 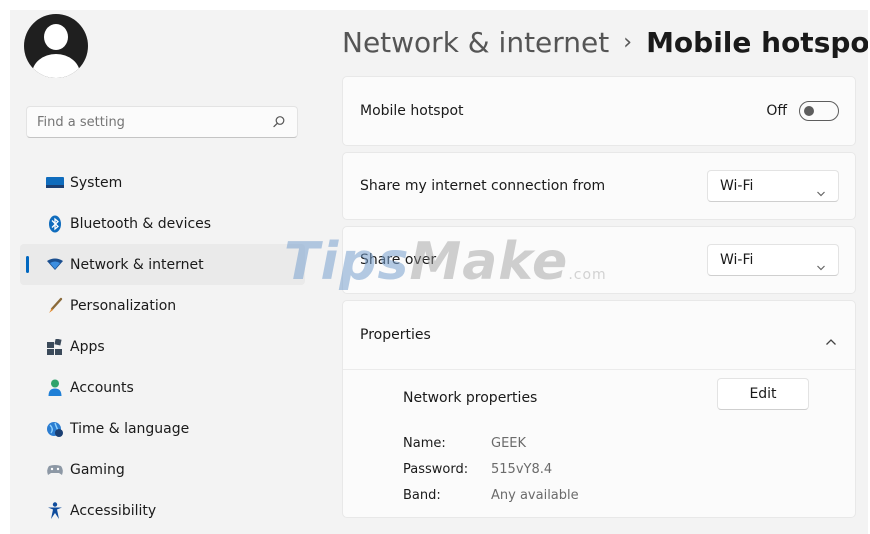 I want to click on password-value: 515vY8.4, so click(x=522, y=469).